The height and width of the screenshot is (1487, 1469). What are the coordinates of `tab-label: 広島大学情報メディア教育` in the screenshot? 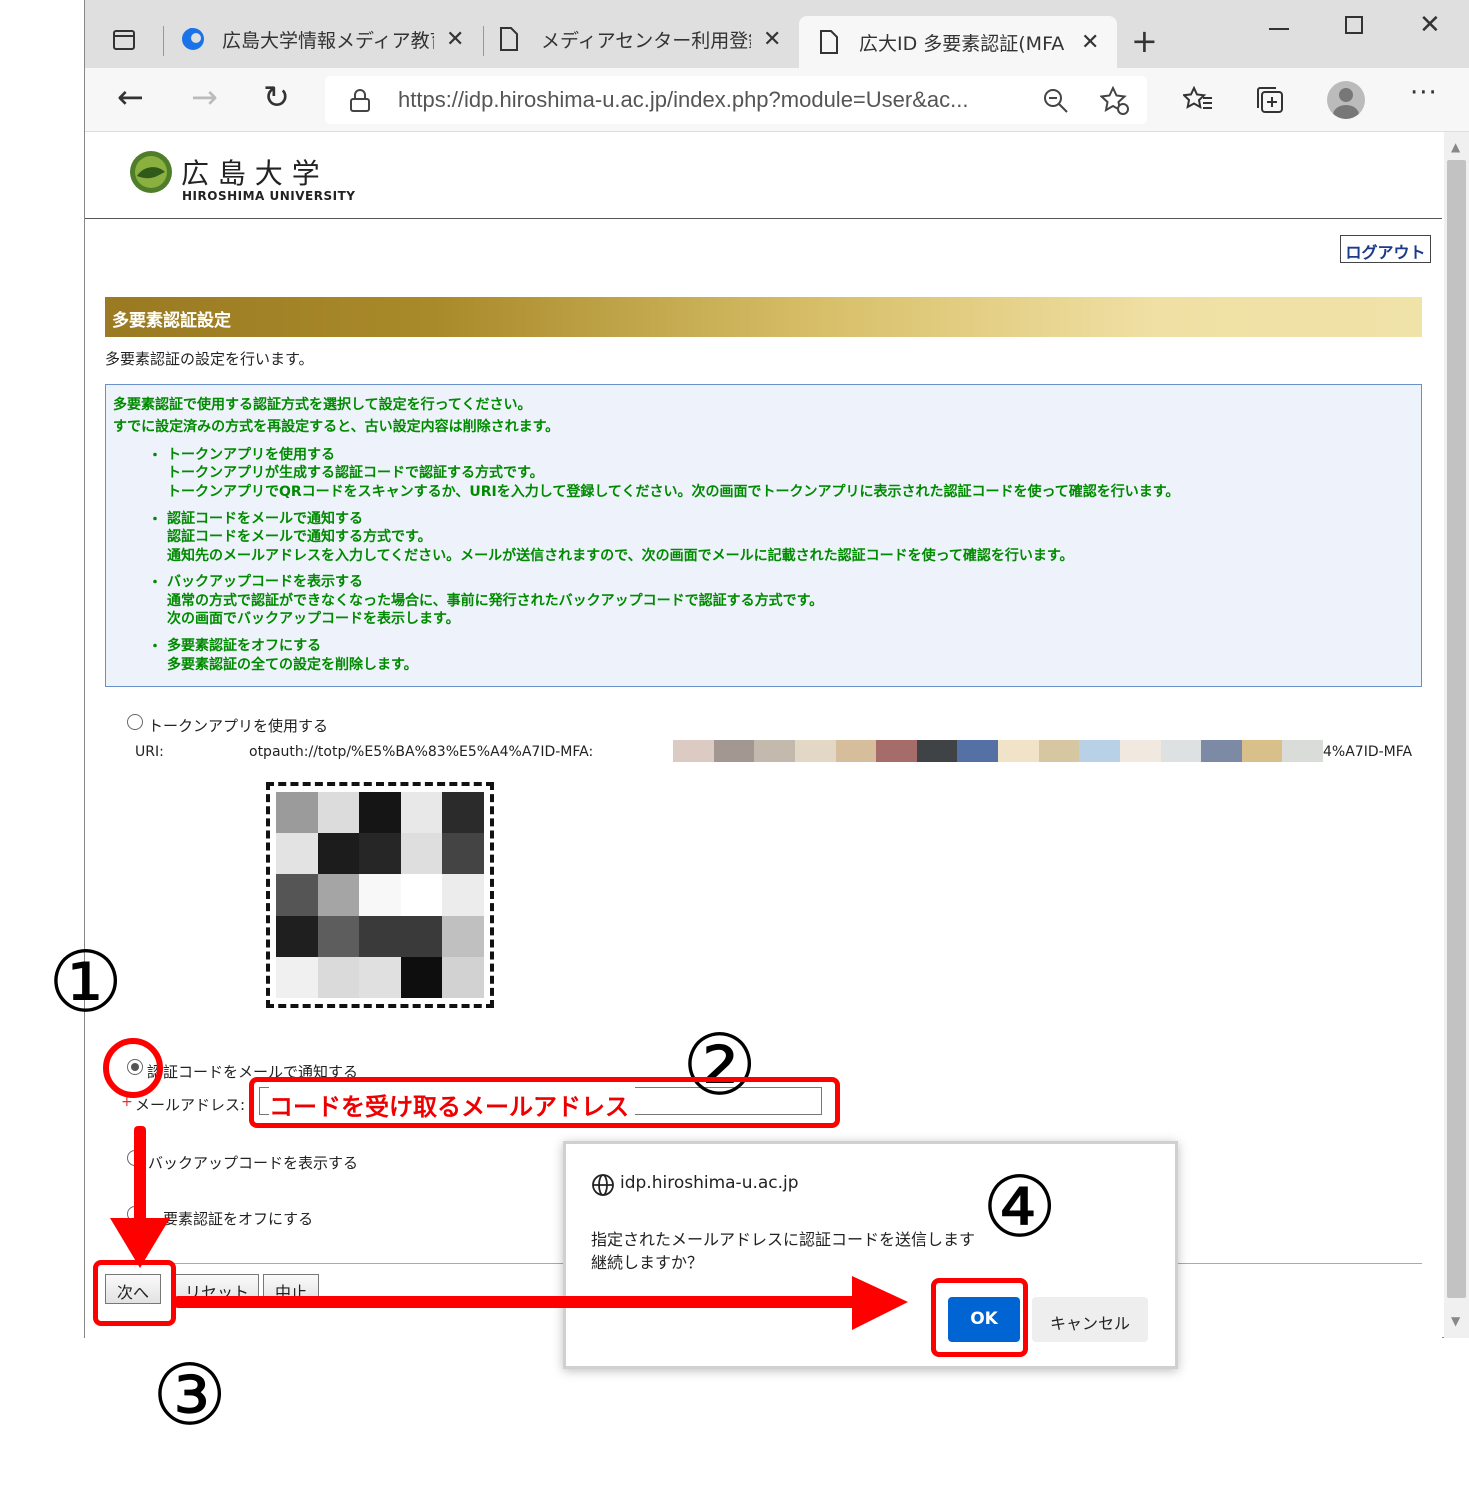 It's located at (328, 40).